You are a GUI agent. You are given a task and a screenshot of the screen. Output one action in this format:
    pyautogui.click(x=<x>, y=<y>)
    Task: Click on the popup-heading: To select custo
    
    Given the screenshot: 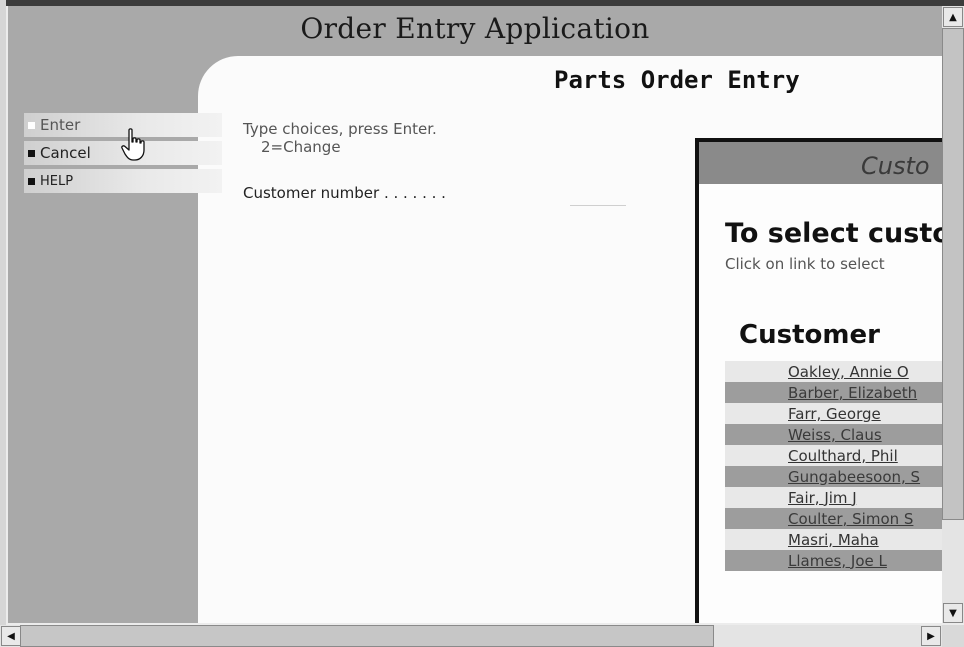 What is the action you would take?
    pyautogui.click(x=833, y=233)
    